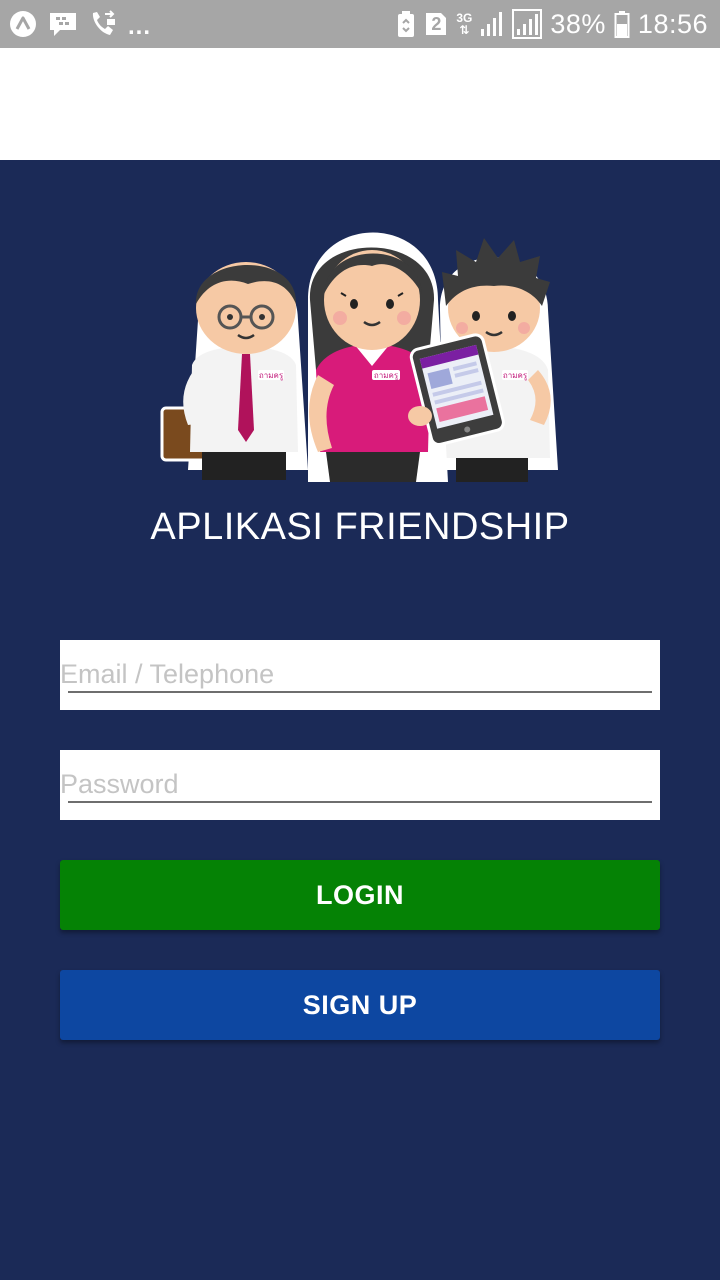 This screenshot has height=1280, width=720. Describe the element at coordinates (234, 371) in the screenshot. I see `teacher-with-glasses-figure: ถามครู` at that location.